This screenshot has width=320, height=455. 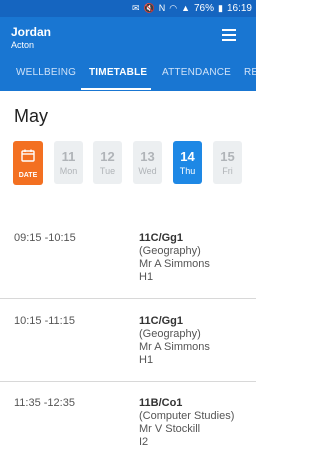 What do you see at coordinates (196, 72) in the screenshot?
I see `tab-attendance: ATTENDANCE` at bounding box center [196, 72].